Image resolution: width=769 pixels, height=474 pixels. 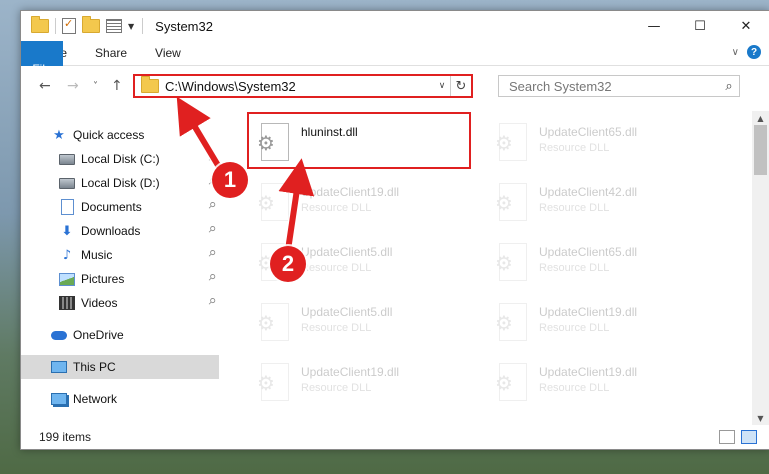 What do you see at coordinates (288, 264) in the screenshot?
I see `callout-badge-2: 2` at bounding box center [288, 264].